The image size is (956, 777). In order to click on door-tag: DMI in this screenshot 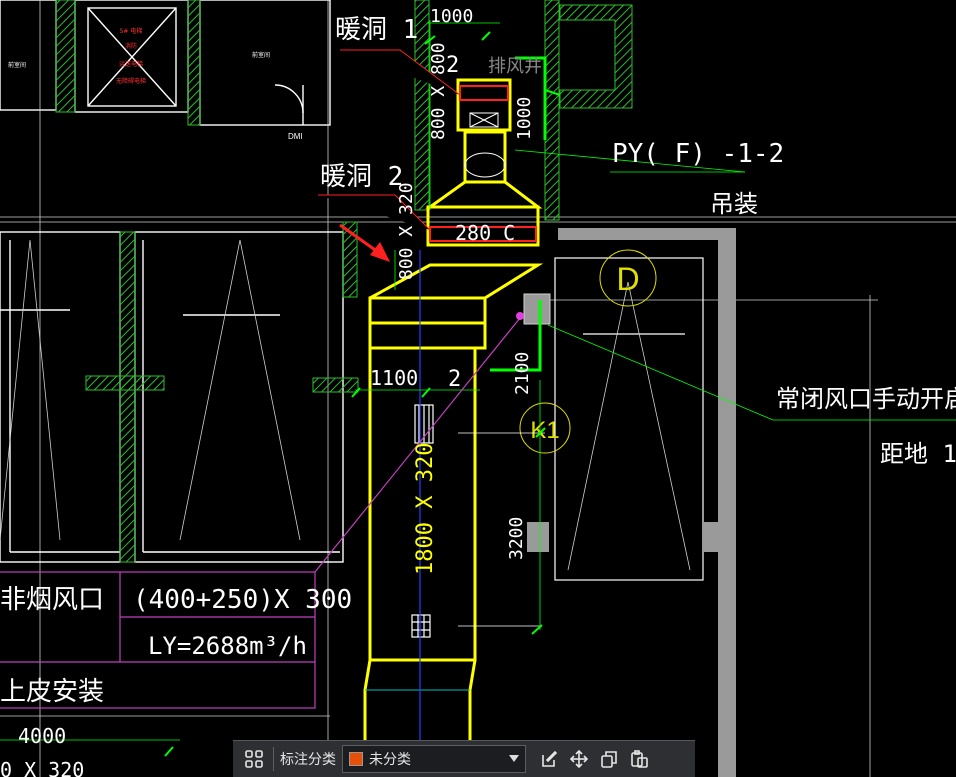, I will do `click(295, 136)`.